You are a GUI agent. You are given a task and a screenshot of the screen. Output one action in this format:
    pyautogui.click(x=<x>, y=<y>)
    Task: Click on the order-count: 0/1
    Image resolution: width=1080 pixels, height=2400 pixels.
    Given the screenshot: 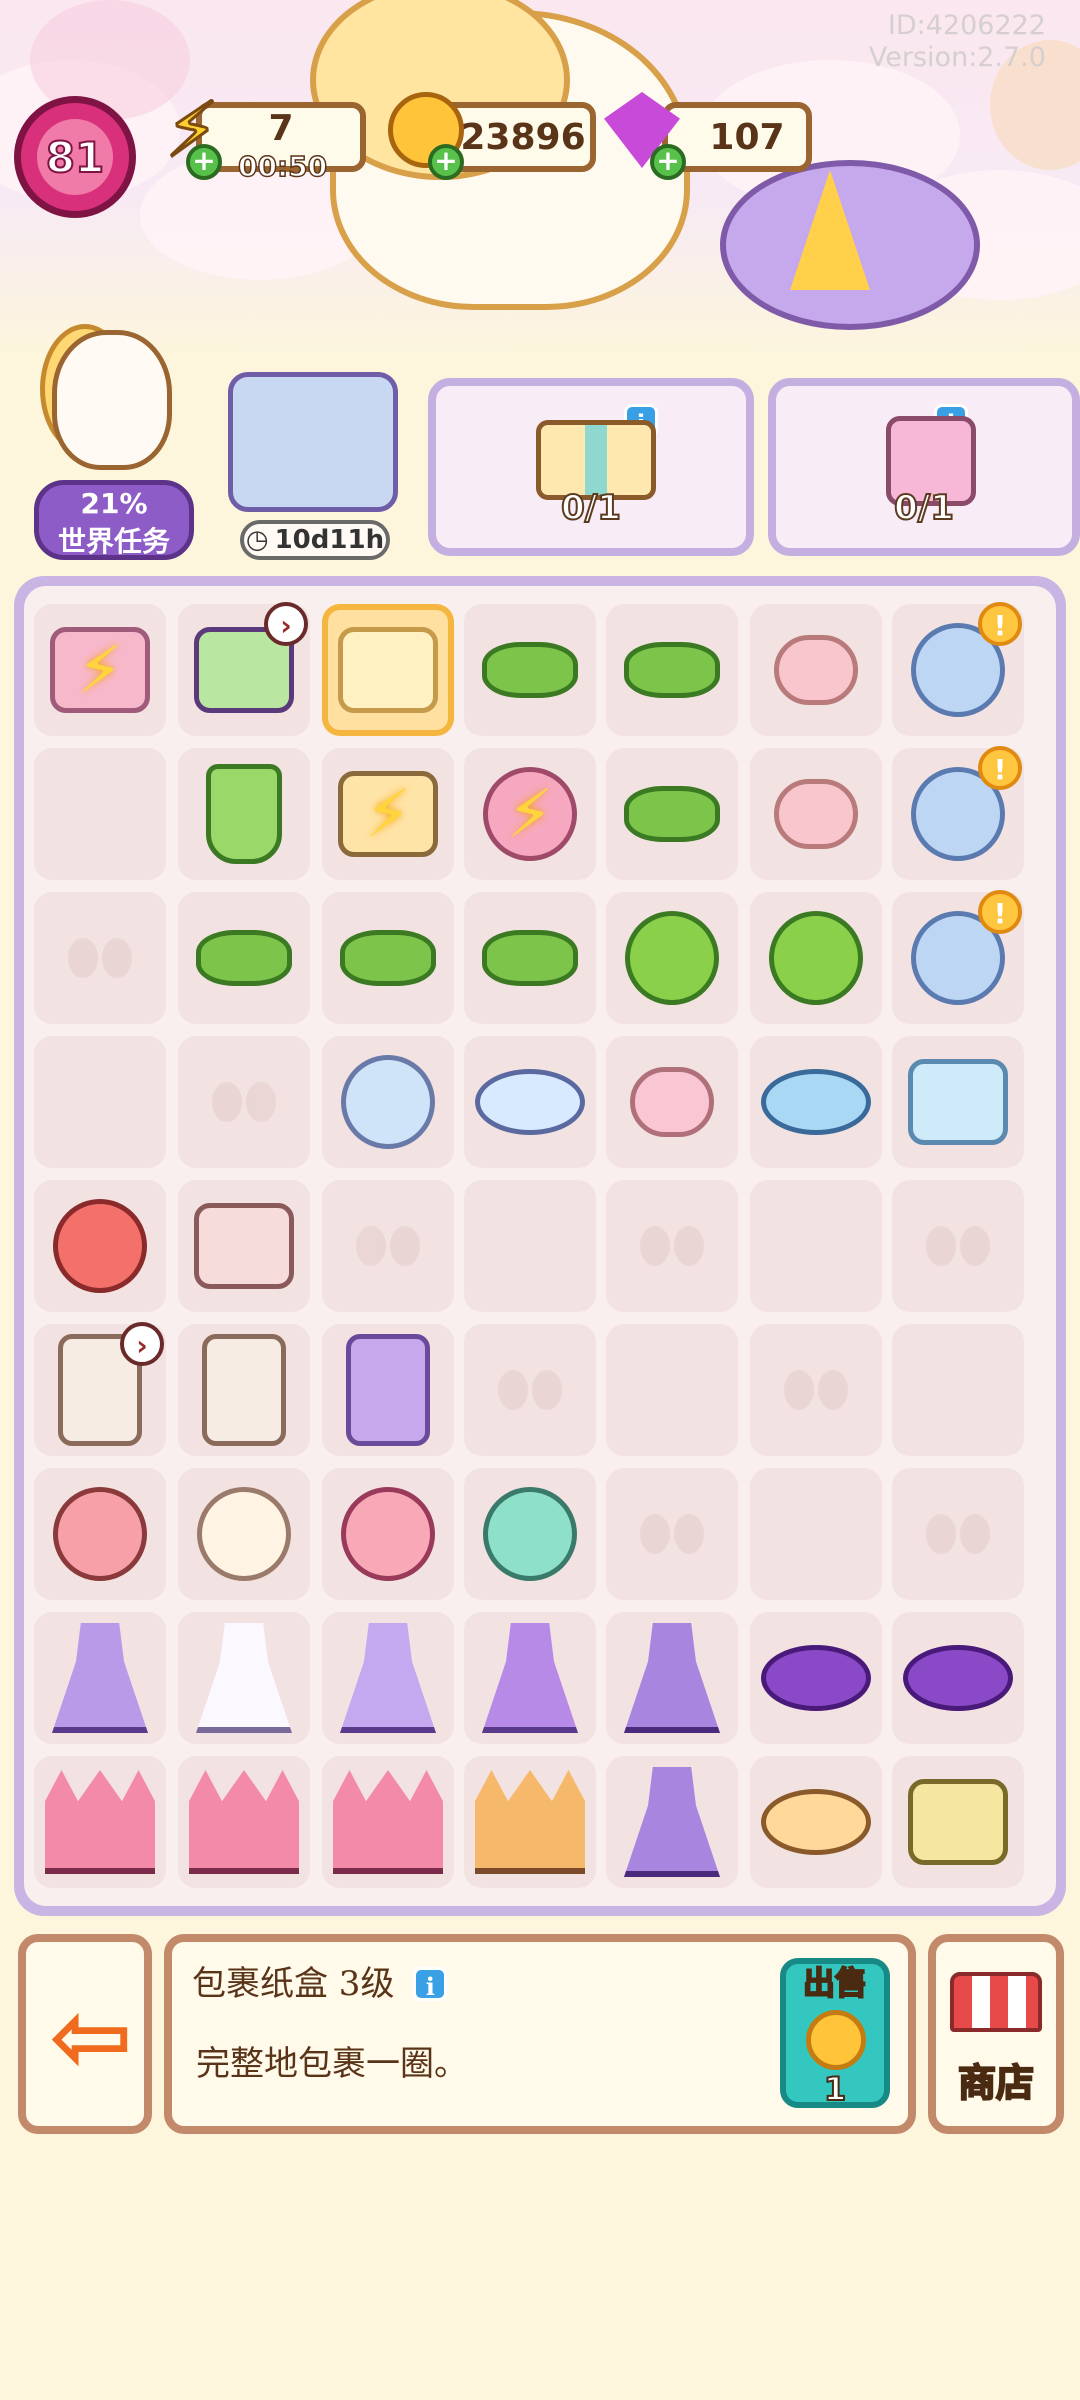 What is the action you would take?
    pyautogui.click(x=924, y=508)
    